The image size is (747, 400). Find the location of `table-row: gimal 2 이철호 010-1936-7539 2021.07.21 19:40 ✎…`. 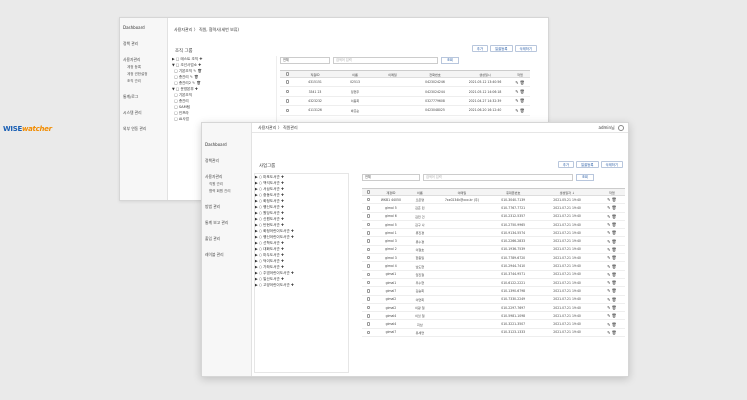

table-row: gimal 2 이철호 010-1936-7539 2021.07.21 19:40 ✎… is located at coordinates (493, 250).